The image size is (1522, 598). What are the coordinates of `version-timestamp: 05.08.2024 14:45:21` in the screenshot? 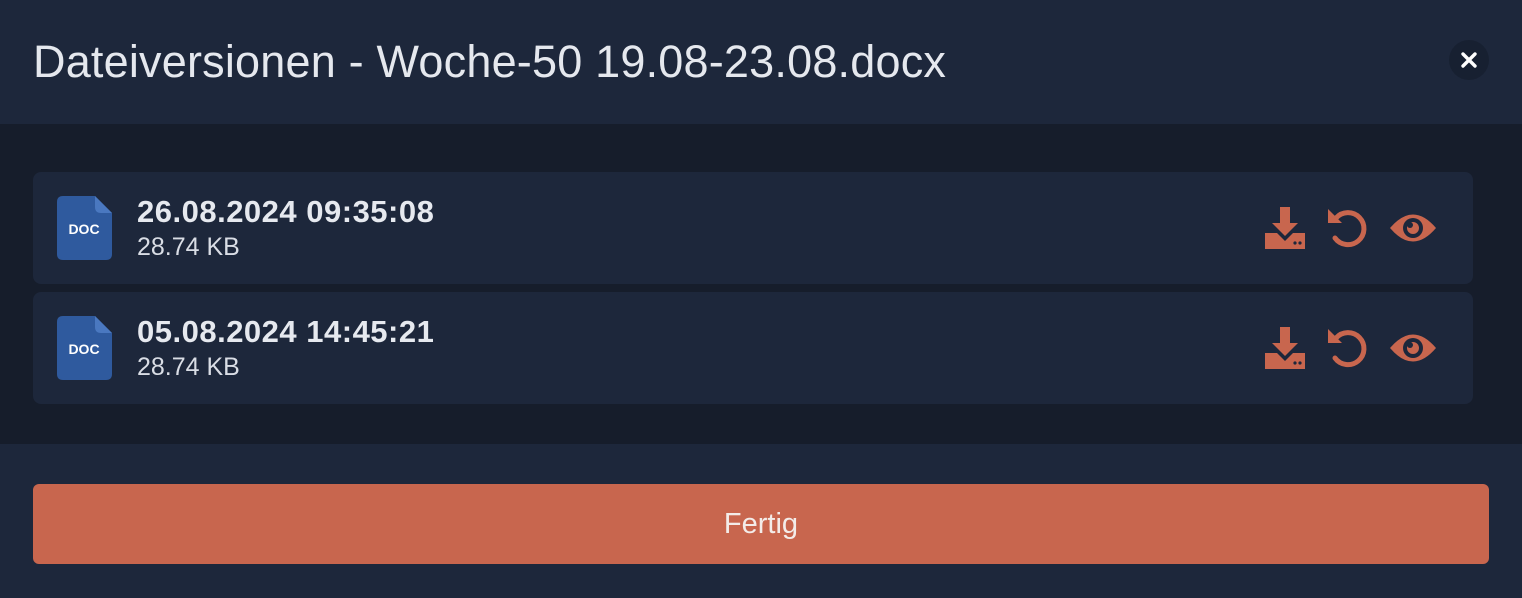 It's located at (286, 331).